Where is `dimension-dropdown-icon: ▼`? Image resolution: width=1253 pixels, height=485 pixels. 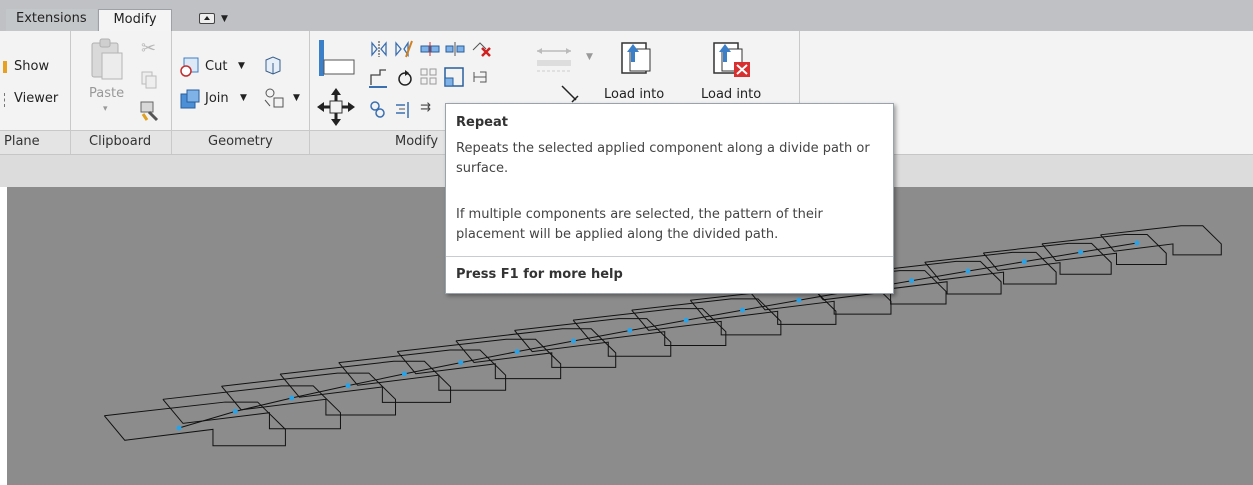
dimension-dropdown-icon: ▼ is located at coordinates (589, 57).